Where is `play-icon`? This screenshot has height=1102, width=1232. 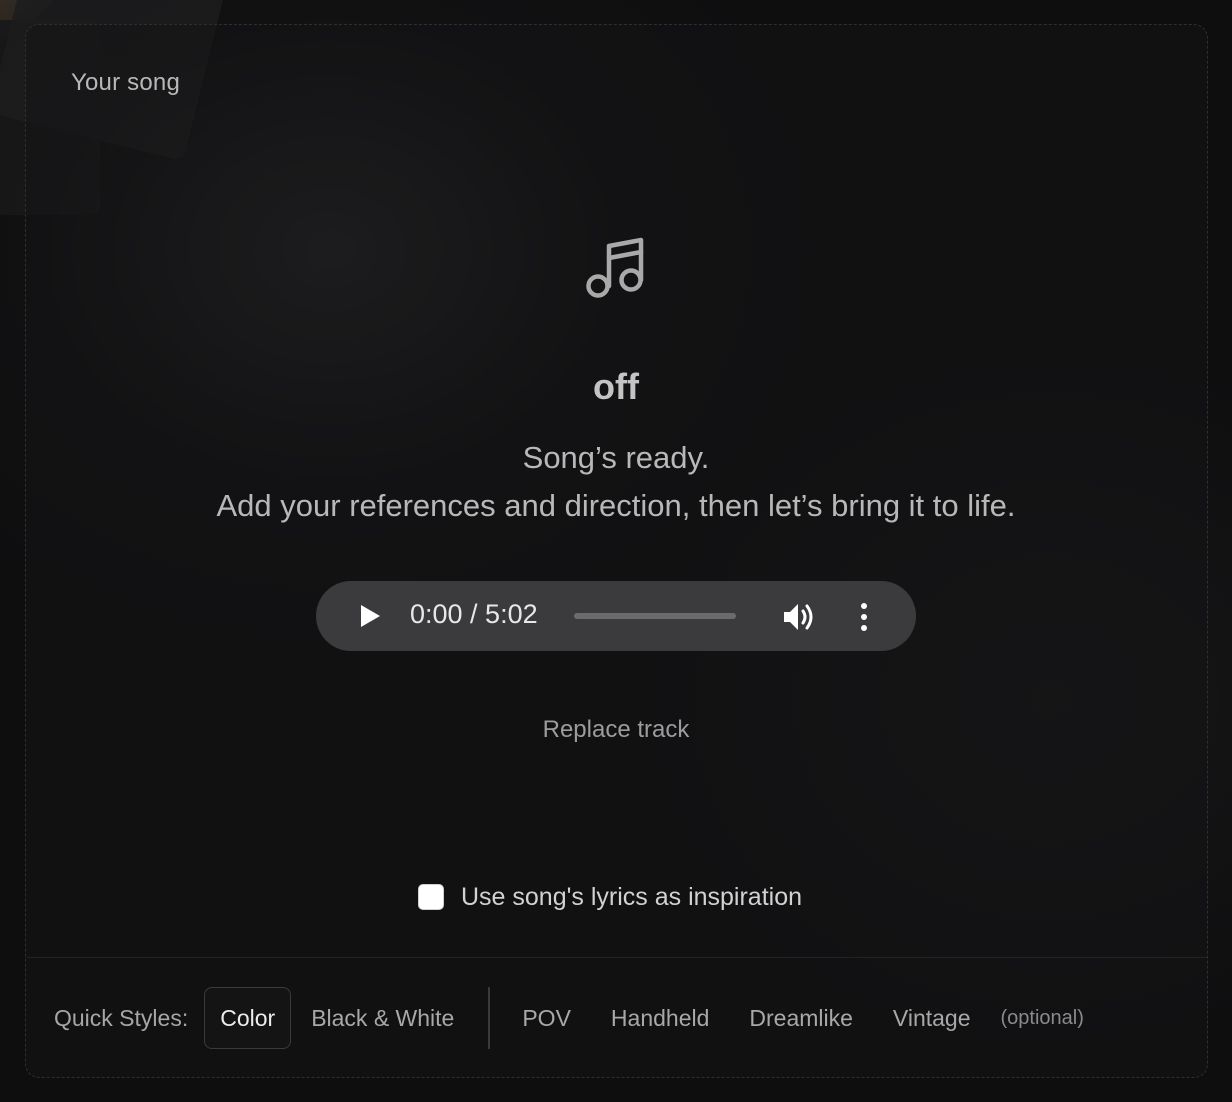
play-icon is located at coordinates (370, 616).